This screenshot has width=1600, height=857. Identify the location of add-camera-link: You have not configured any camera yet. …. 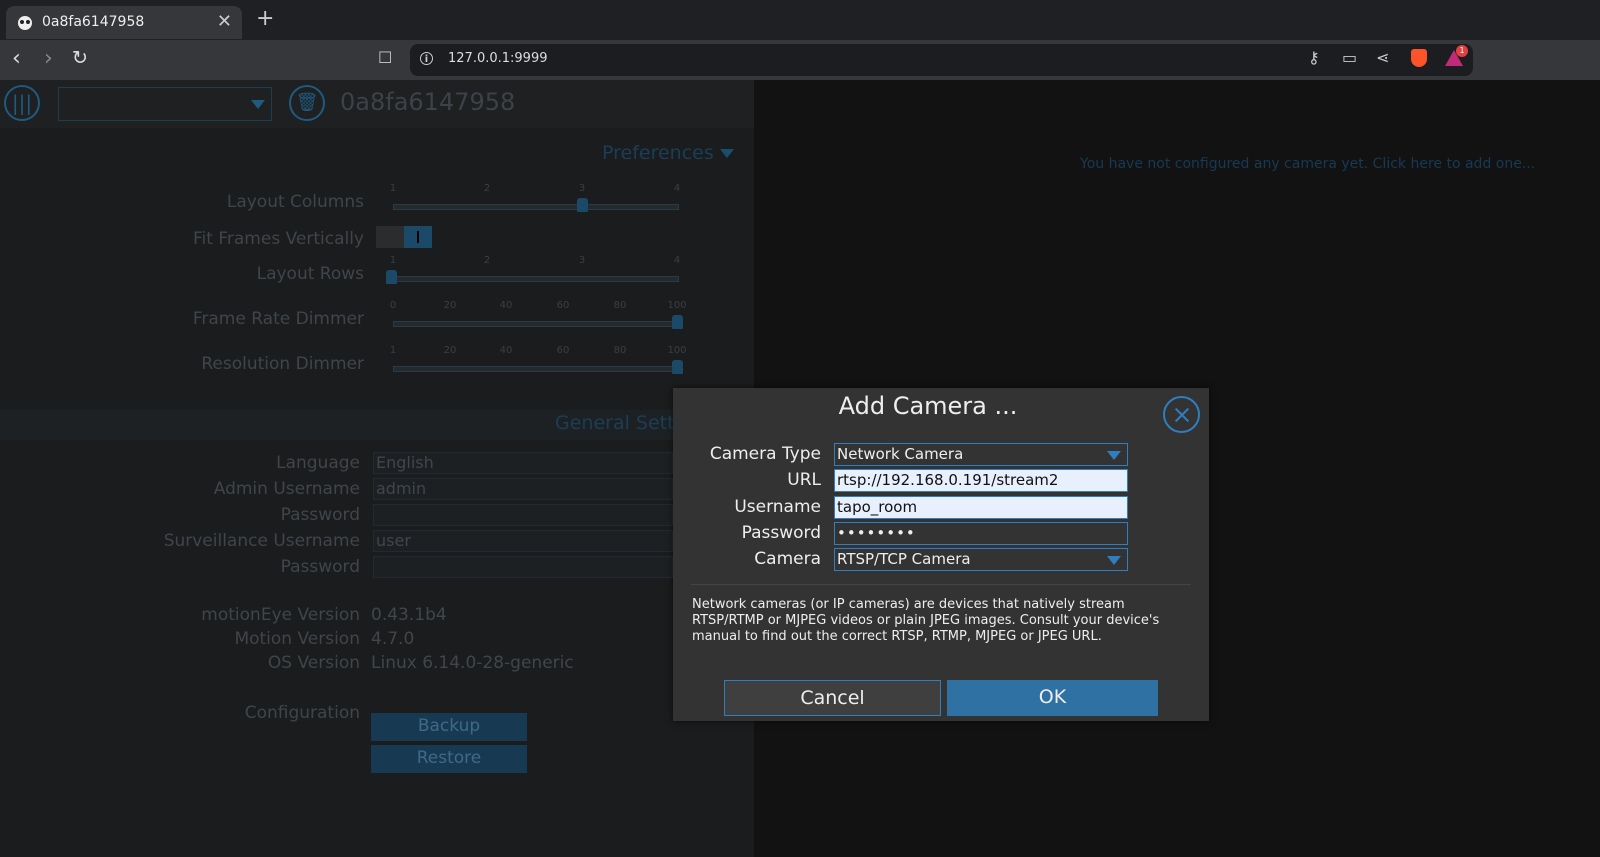
(1307, 164).